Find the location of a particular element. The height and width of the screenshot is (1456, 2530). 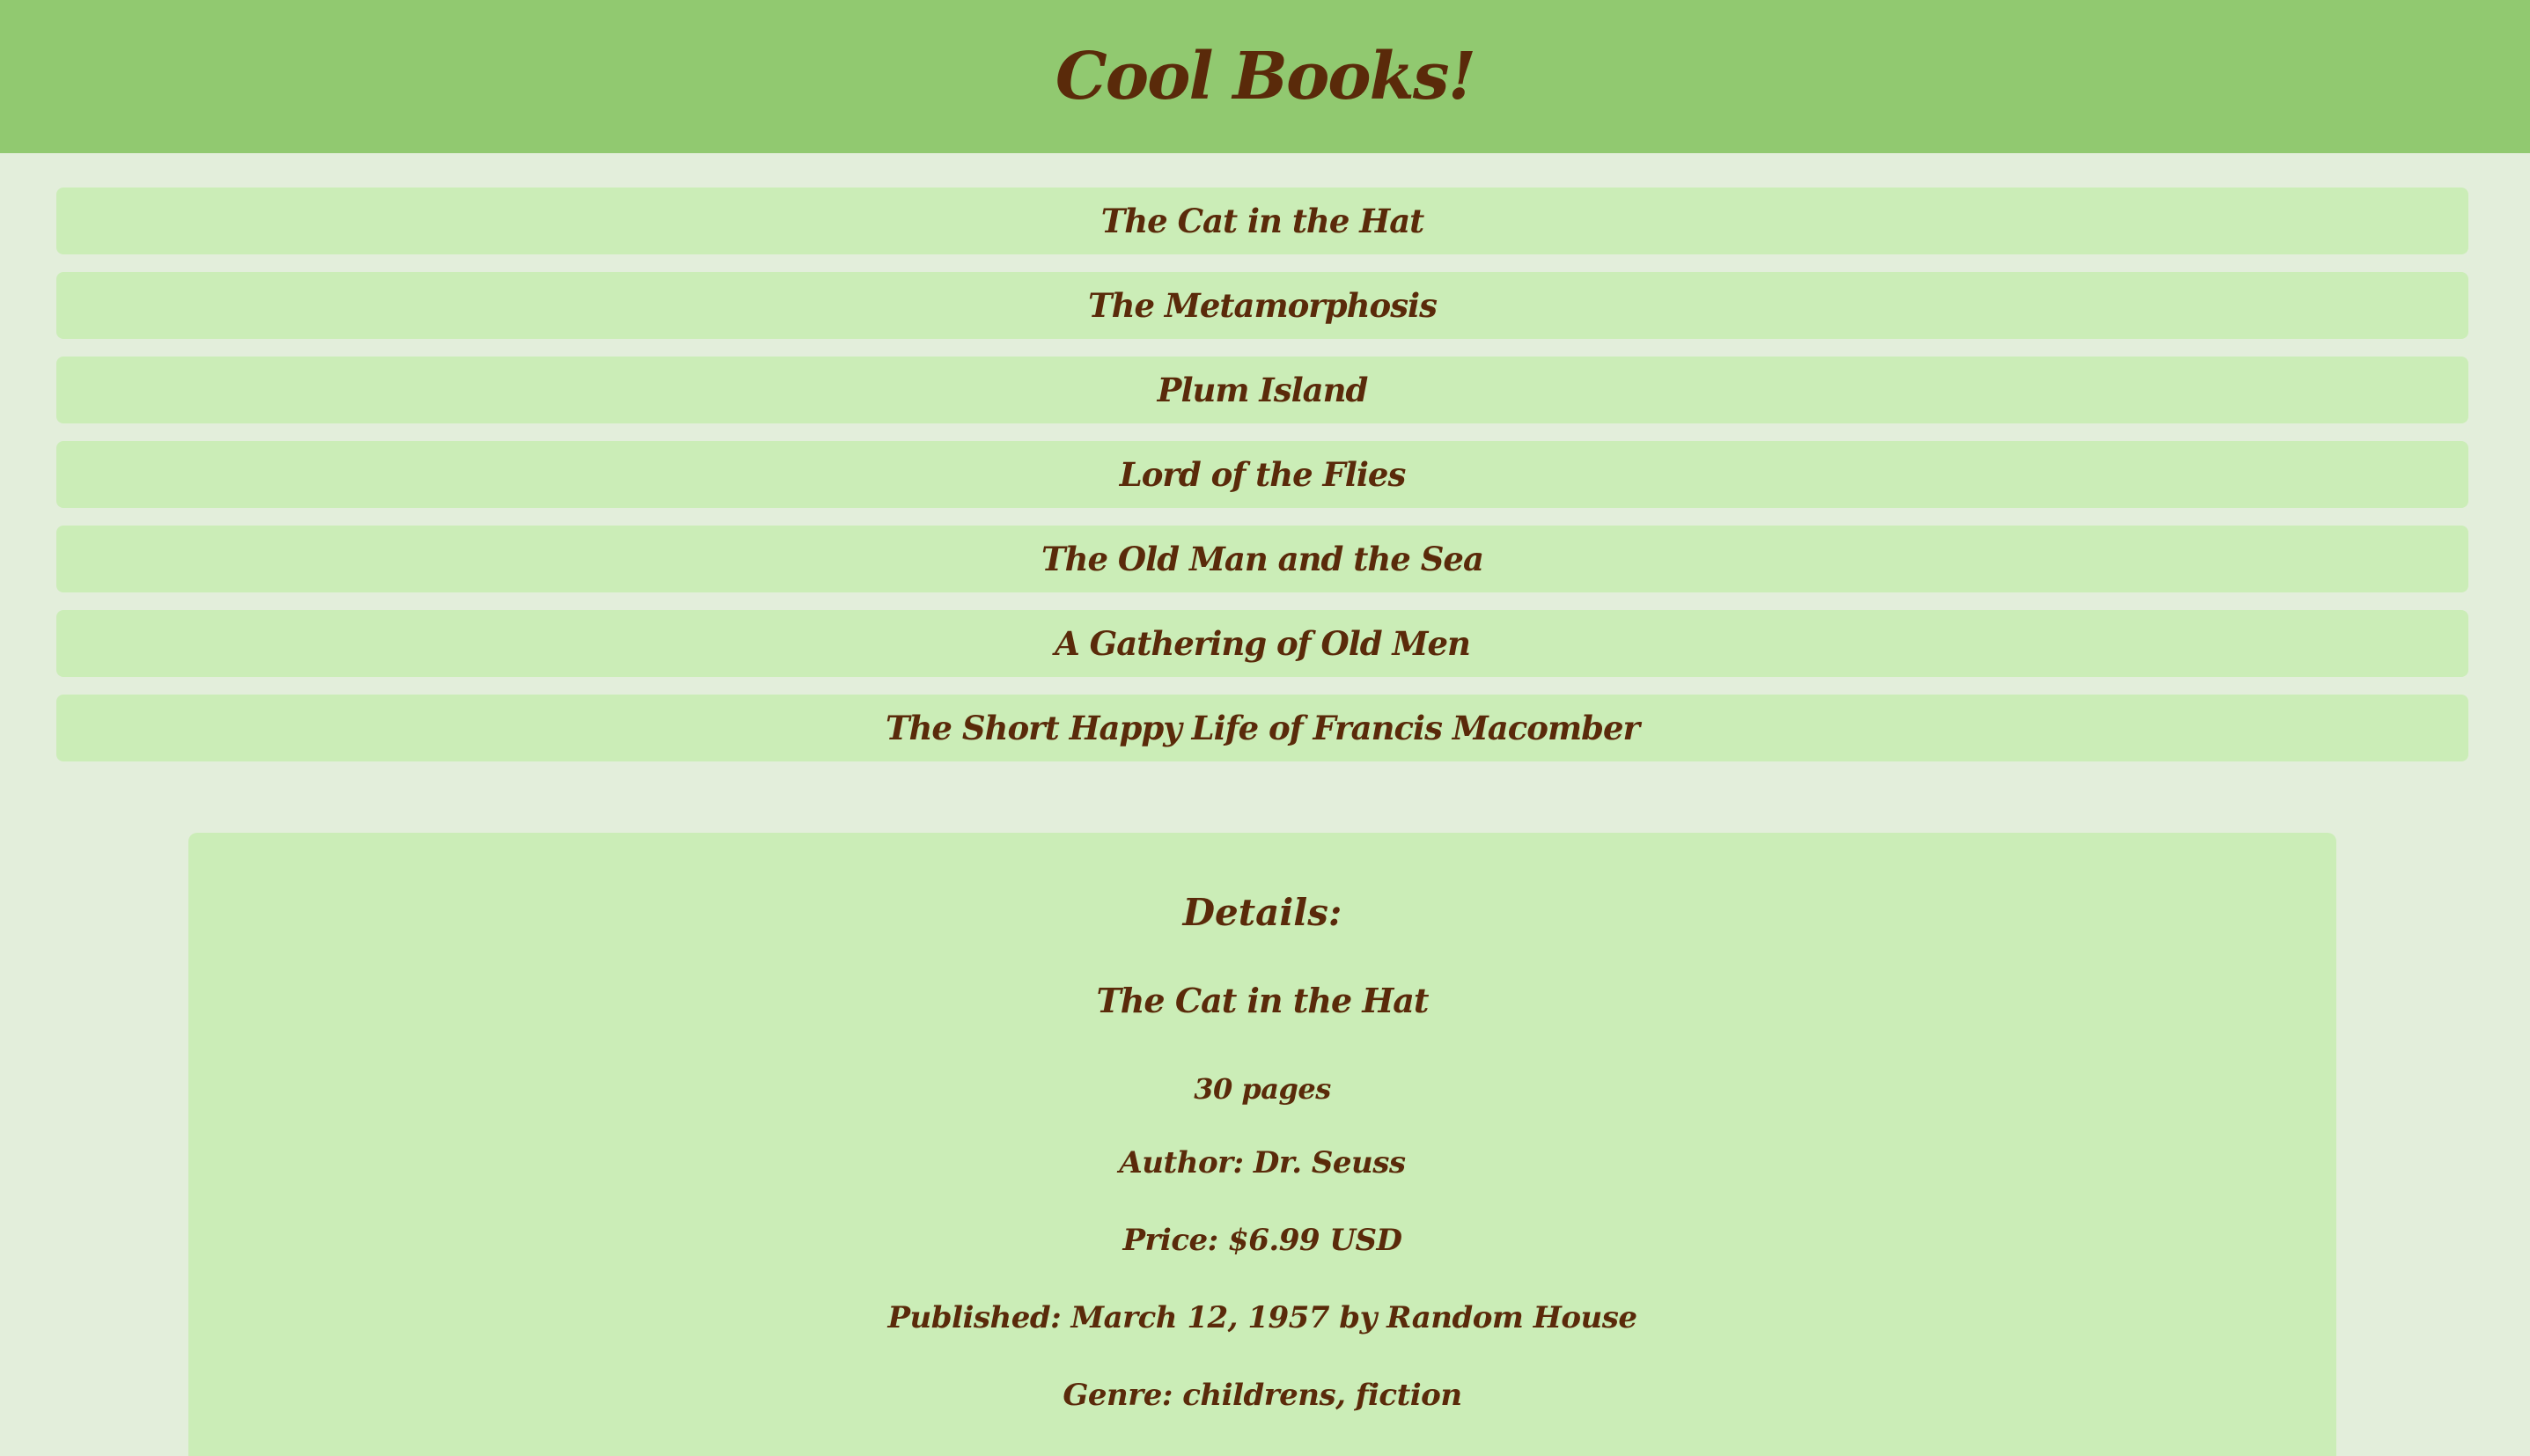

book-item-lord-of-the-flies: Lord of the Flies is located at coordinates (1262, 474).